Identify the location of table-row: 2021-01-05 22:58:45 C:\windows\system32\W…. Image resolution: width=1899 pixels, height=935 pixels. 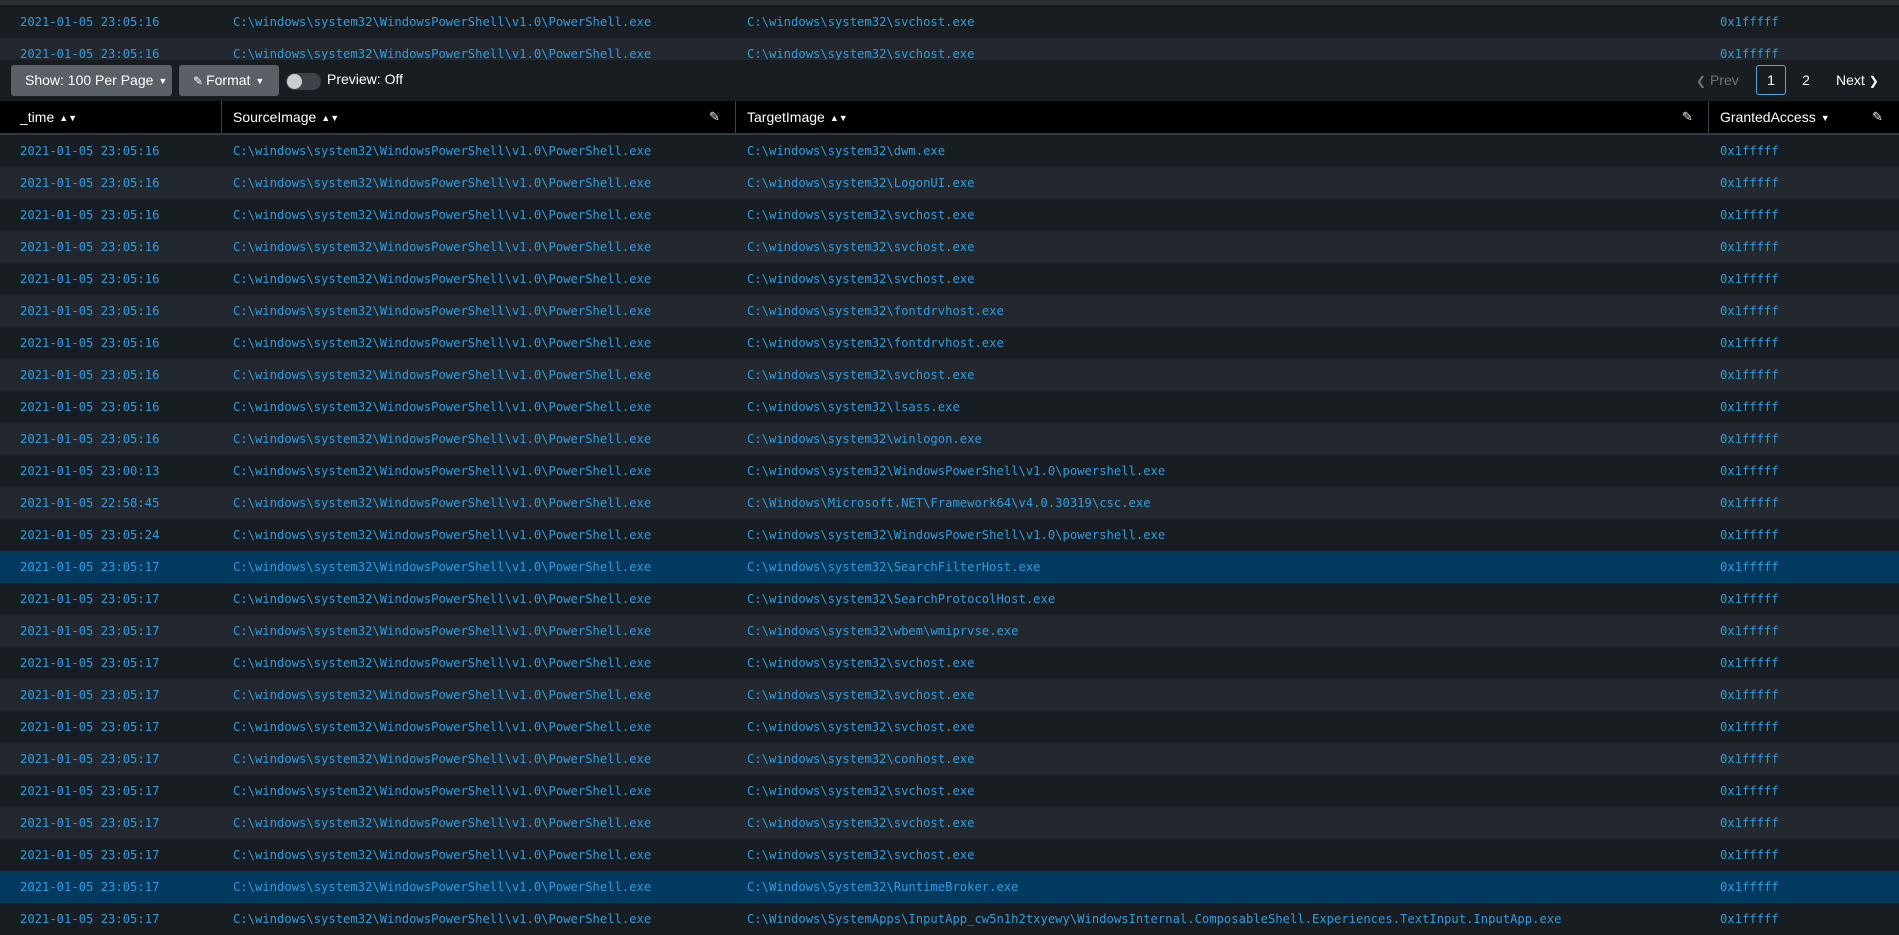
(949, 503).